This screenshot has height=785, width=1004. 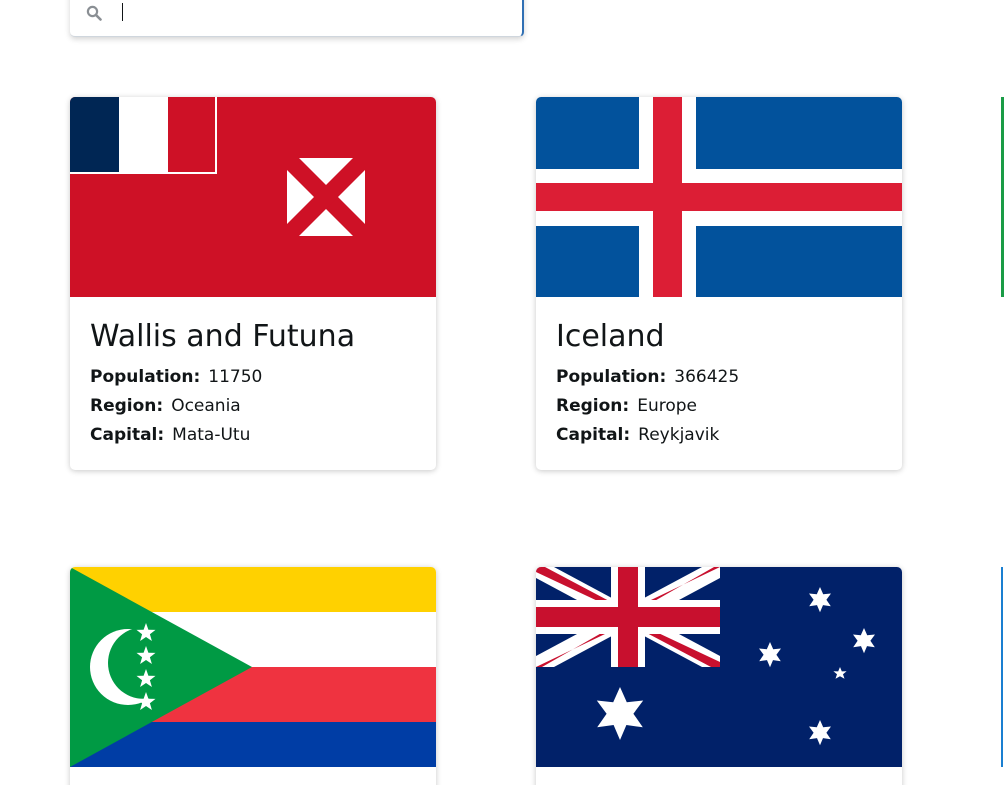 What do you see at coordinates (308, 13) in the screenshot?
I see `search-input` at bounding box center [308, 13].